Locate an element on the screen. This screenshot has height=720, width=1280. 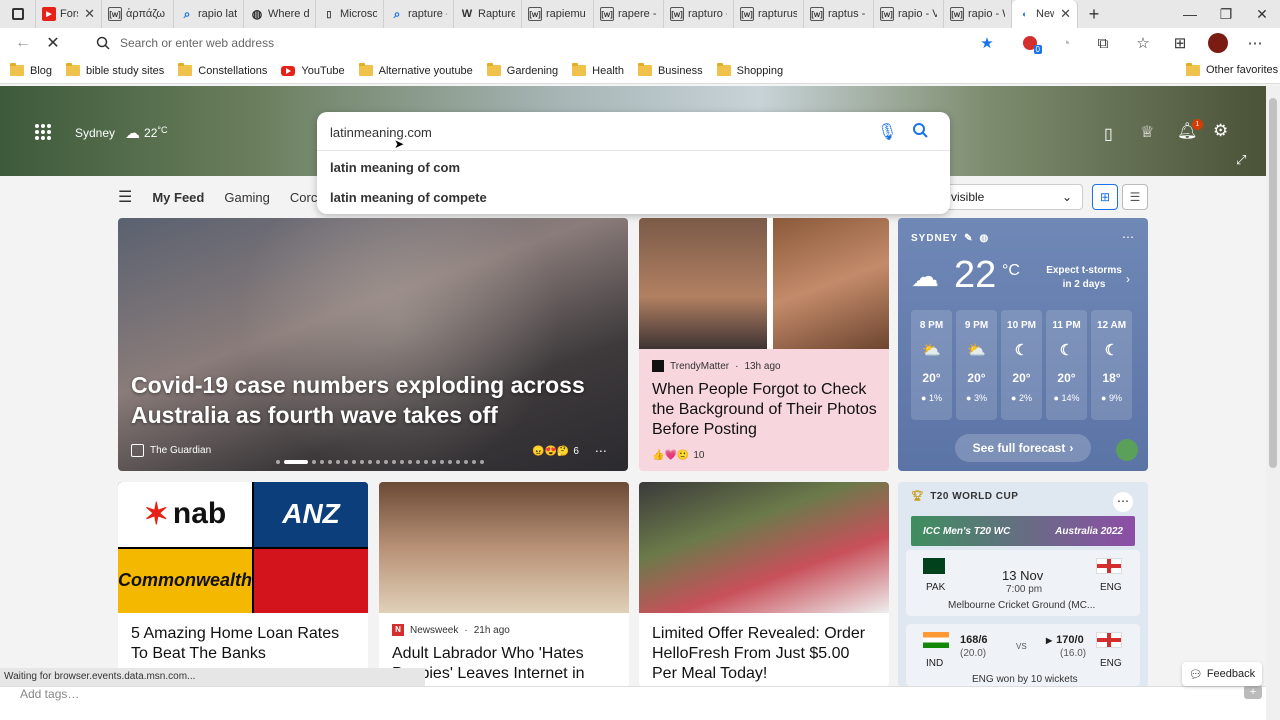
more-menu-icon: ⋯ is located at coordinates (1255, 43).